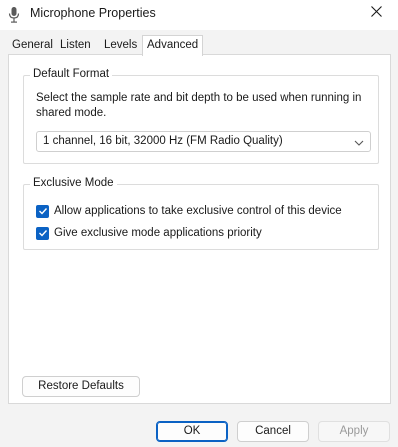 Image resolution: width=398 pixels, height=447 pixels. I want to click on restore-defaults-button: Restore Defaults, so click(81, 386).